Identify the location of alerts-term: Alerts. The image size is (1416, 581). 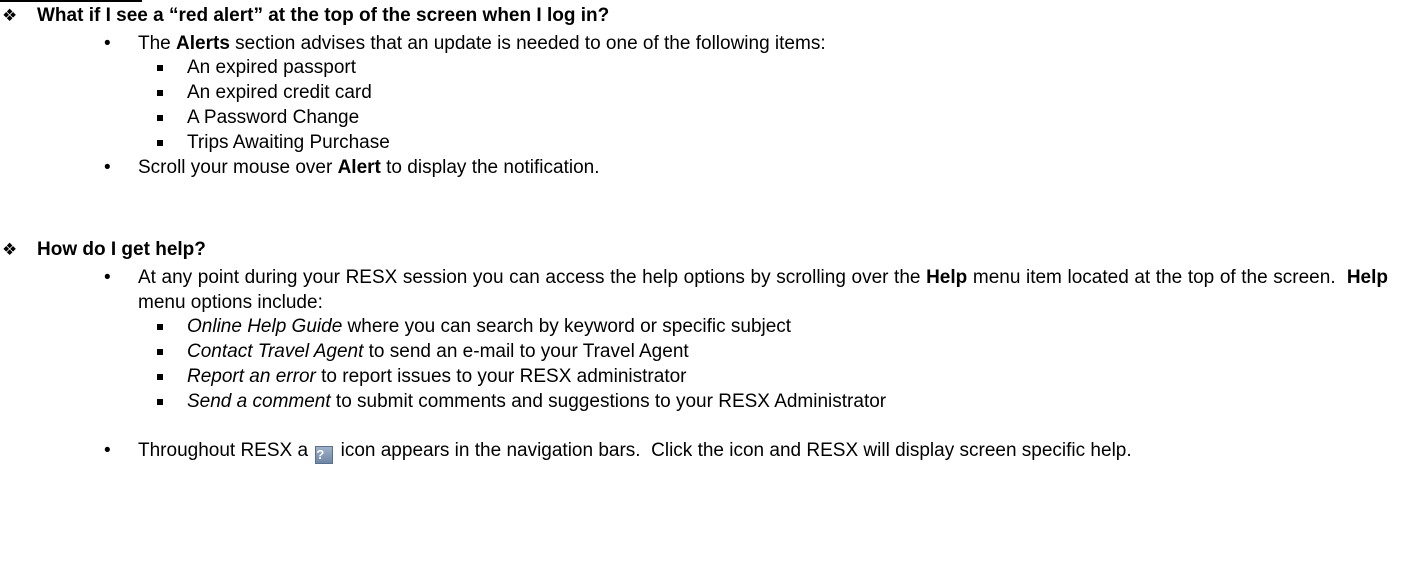
(203, 43).